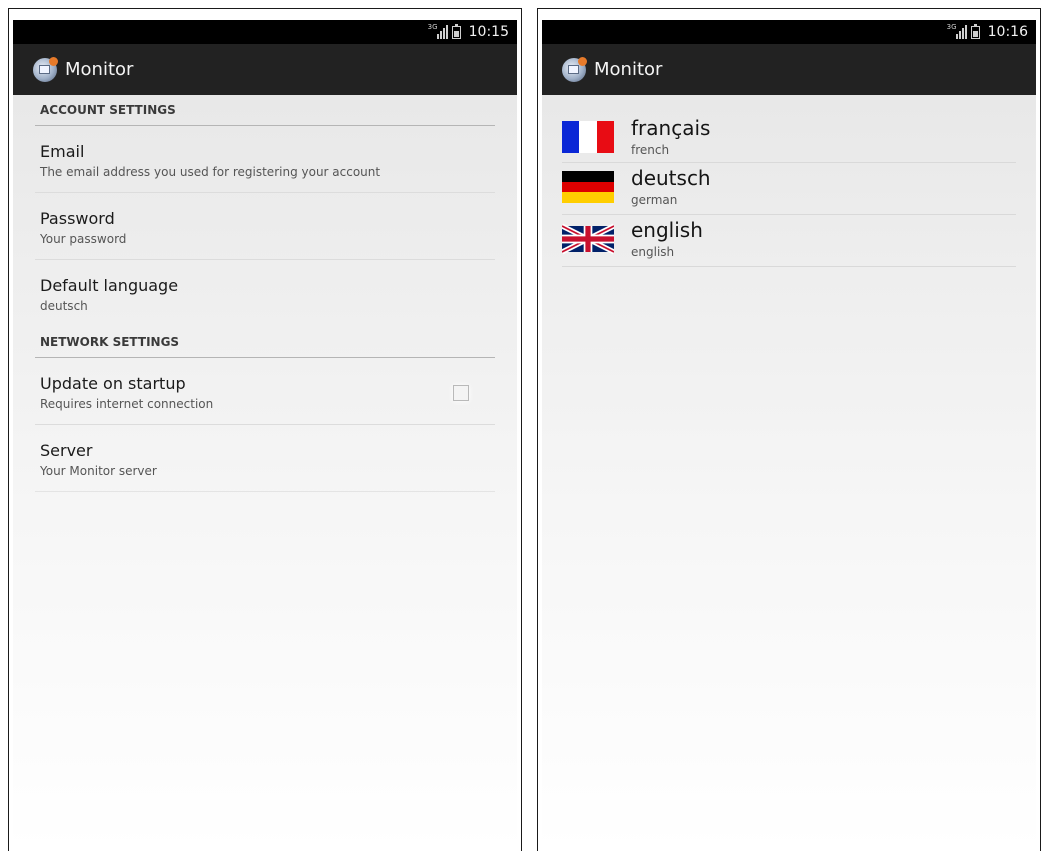 The width and height of the screenshot is (1049, 851). Describe the element at coordinates (265, 226) in the screenshot. I see `pref-password: Password Your password` at that location.